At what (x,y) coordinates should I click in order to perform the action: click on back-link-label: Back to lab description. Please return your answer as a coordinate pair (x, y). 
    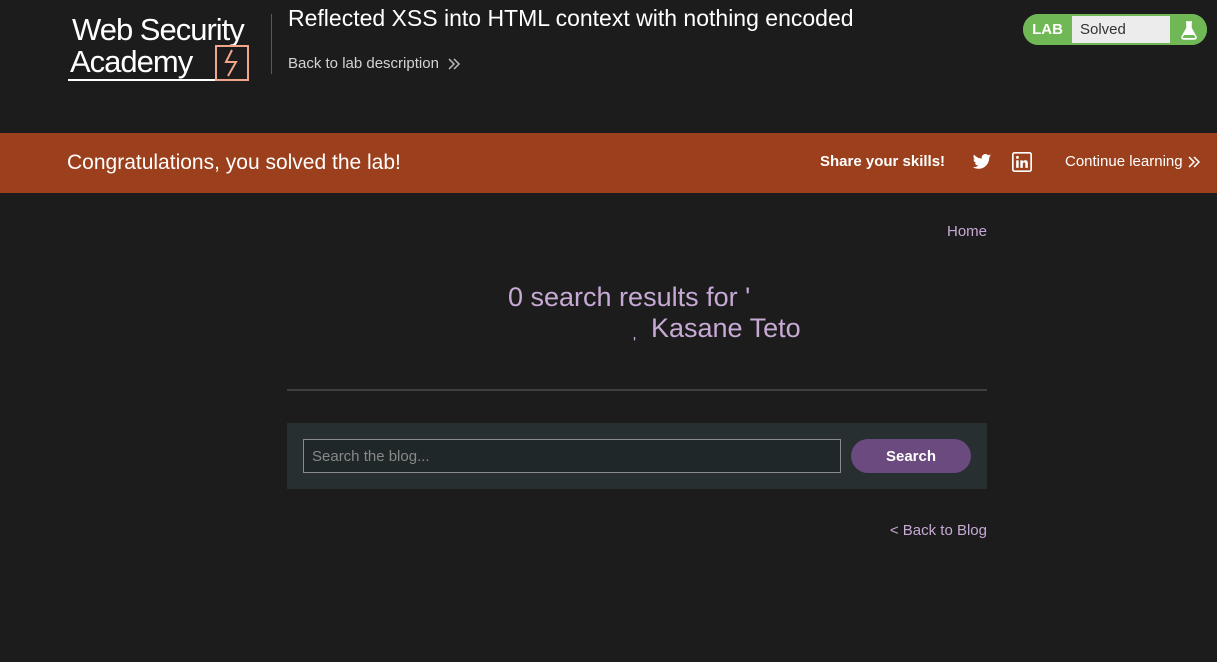
    Looking at the image, I should click on (363, 63).